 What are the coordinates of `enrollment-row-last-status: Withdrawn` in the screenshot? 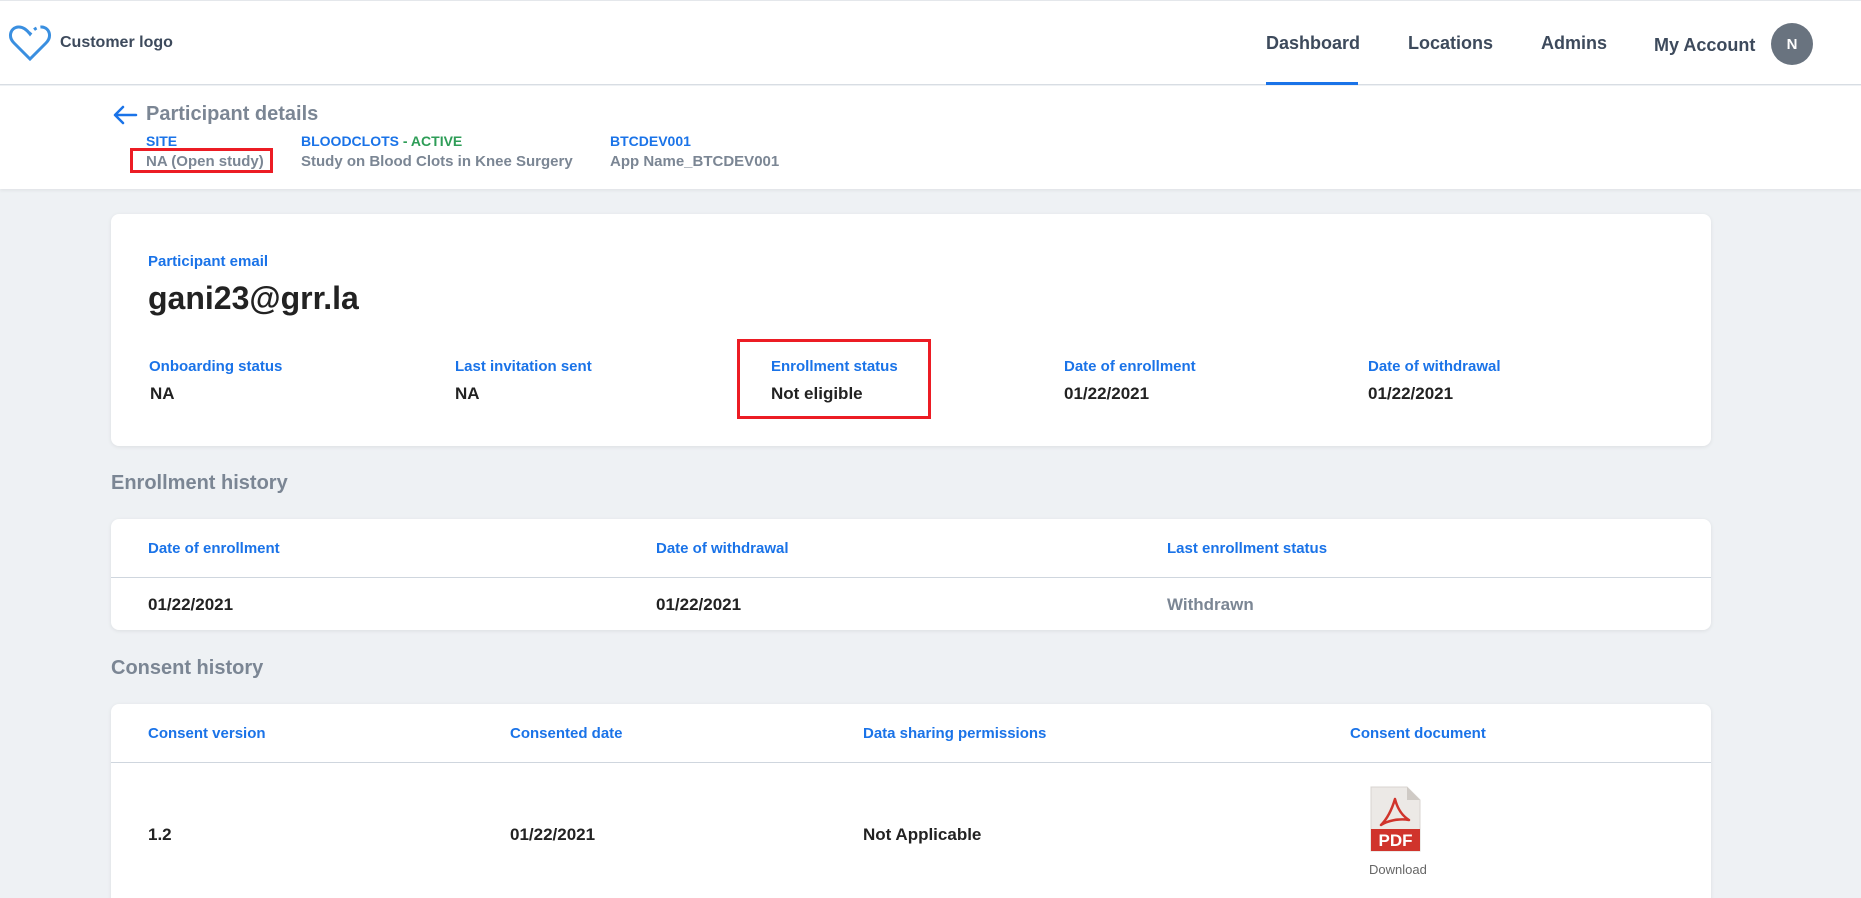 It's located at (1210, 604).